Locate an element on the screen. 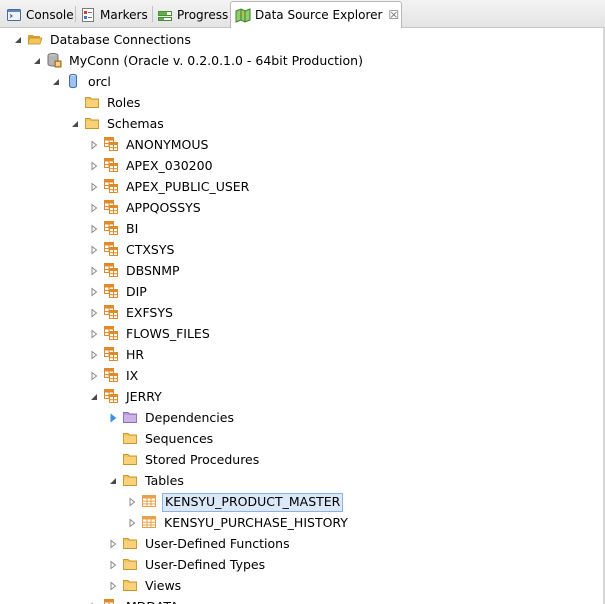 This screenshot has width=605, height=604. folder-purple-icon is located at coordinates (130, 417).